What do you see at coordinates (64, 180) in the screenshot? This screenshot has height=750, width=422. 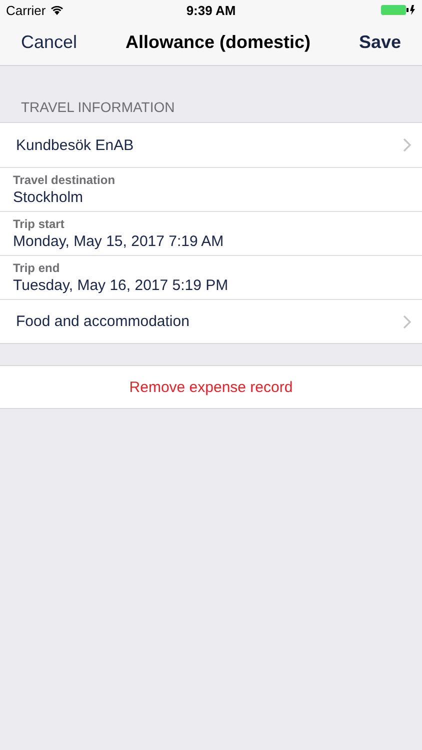 I see `field-label: Travel destination` at bounding box center [64, 180].